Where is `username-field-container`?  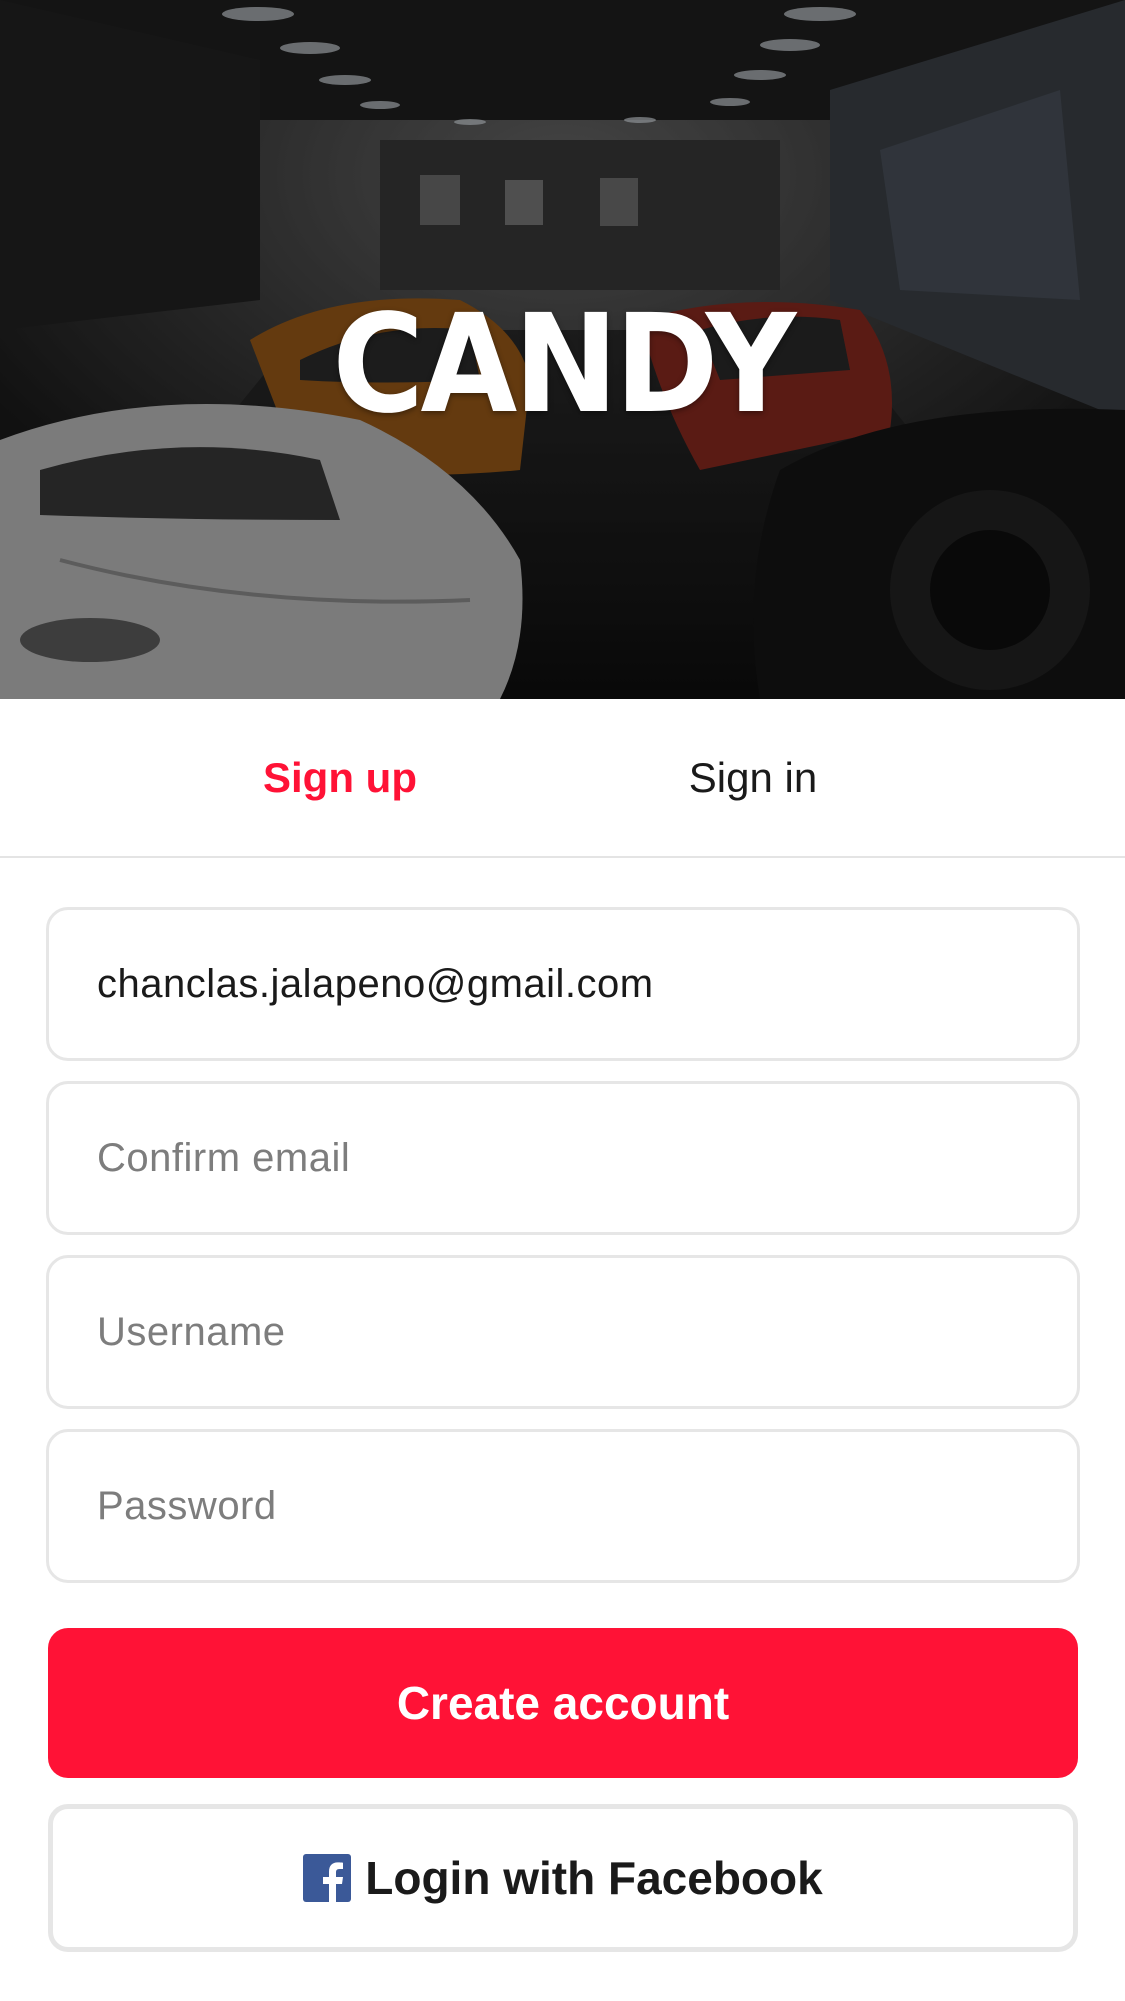 username-field-container is located at coordinates (563, 1332).